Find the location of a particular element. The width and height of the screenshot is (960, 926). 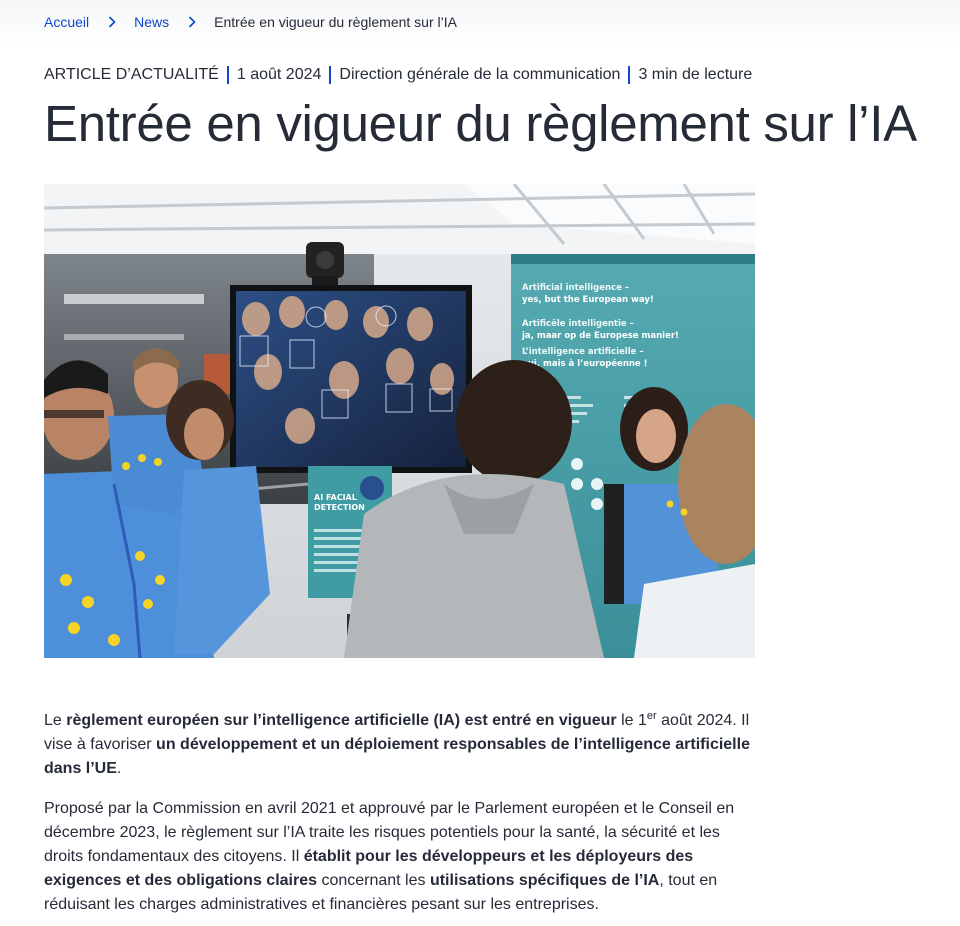

panel-text-1: Artificial intelligence – is located at coordinates (575, 288).